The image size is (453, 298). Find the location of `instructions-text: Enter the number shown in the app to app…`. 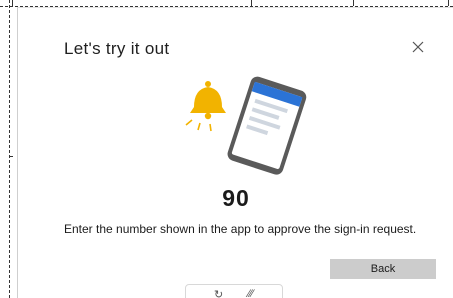

instructions-text: Enter the number shown in the app to app… is located at coordinates (240, 229).